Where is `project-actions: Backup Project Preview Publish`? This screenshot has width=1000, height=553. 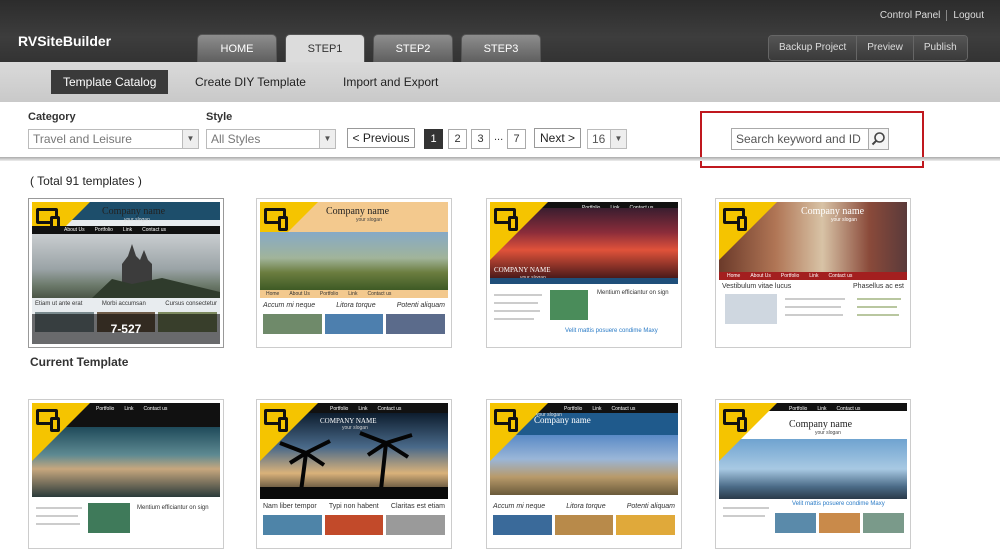 project-actions: Backup Project Preview Publish is located at coordinates (868, 48).